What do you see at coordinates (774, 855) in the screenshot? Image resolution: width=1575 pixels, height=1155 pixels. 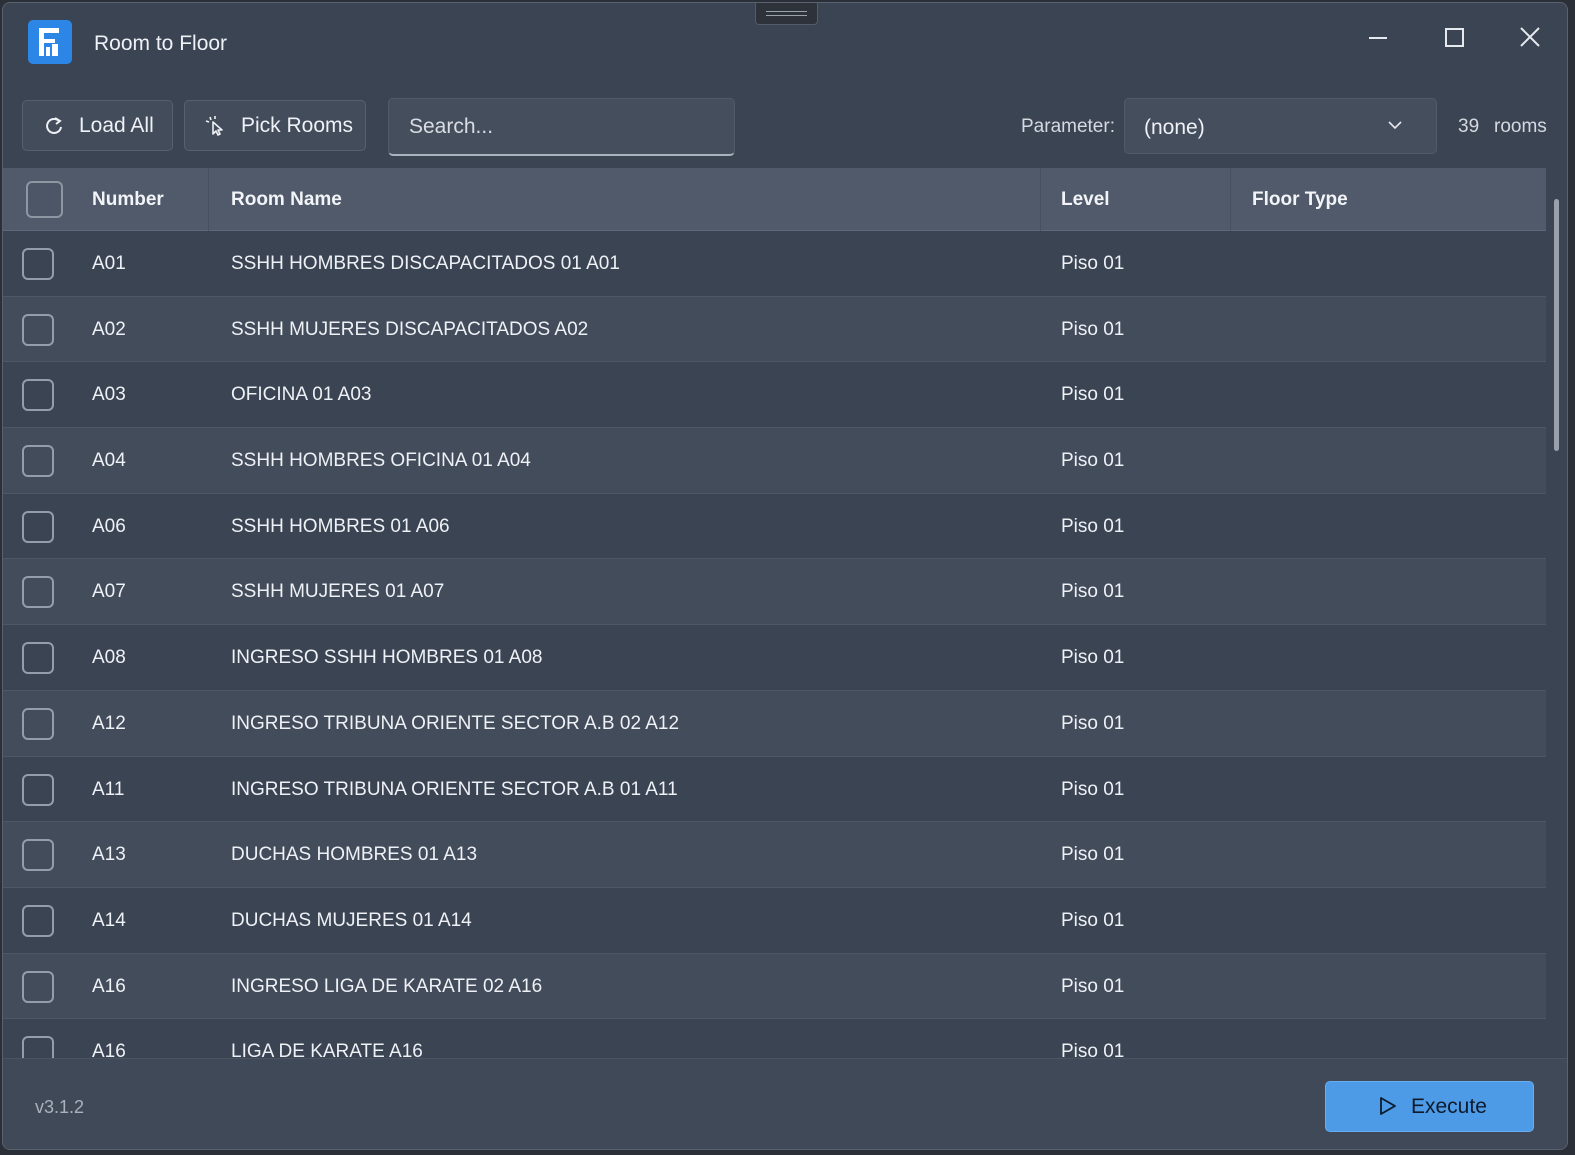 I see `table-row: A13 DUCHAS HOMBRES 01 A13 Piso 01` at bounding box center [774, 855].